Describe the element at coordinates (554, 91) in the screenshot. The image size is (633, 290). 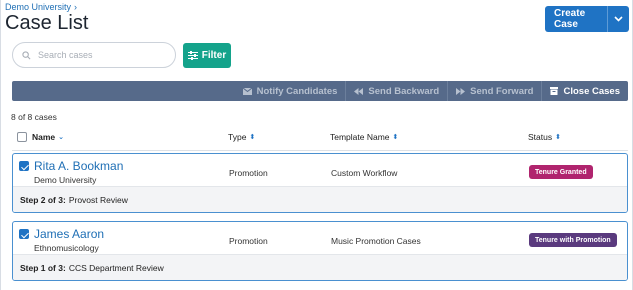
I see `archive-box-icon` at that location.